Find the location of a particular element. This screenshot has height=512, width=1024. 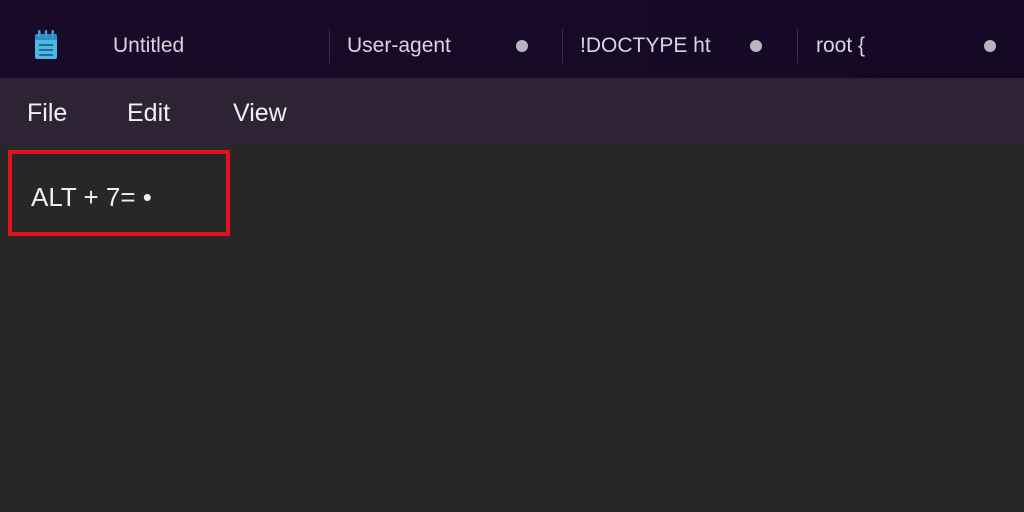

tab-title: User-agent is located at coordinates (399, 45).